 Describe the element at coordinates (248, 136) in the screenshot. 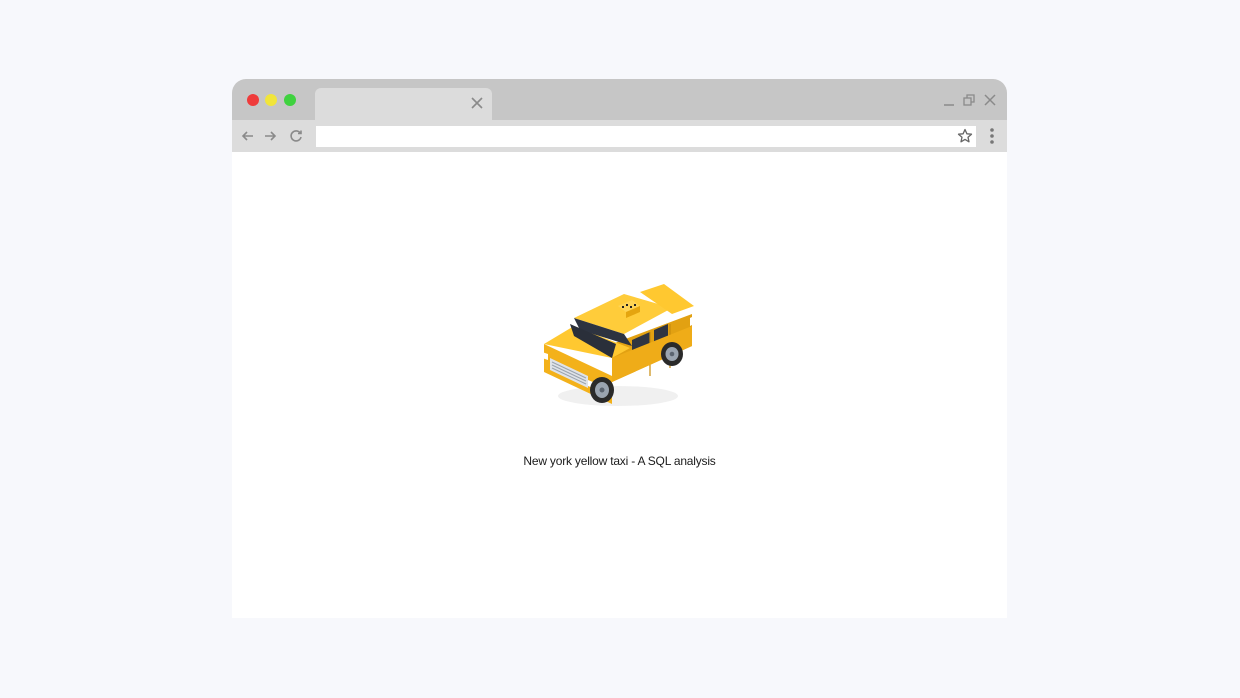

I see `arrow-left-icon` at that location.